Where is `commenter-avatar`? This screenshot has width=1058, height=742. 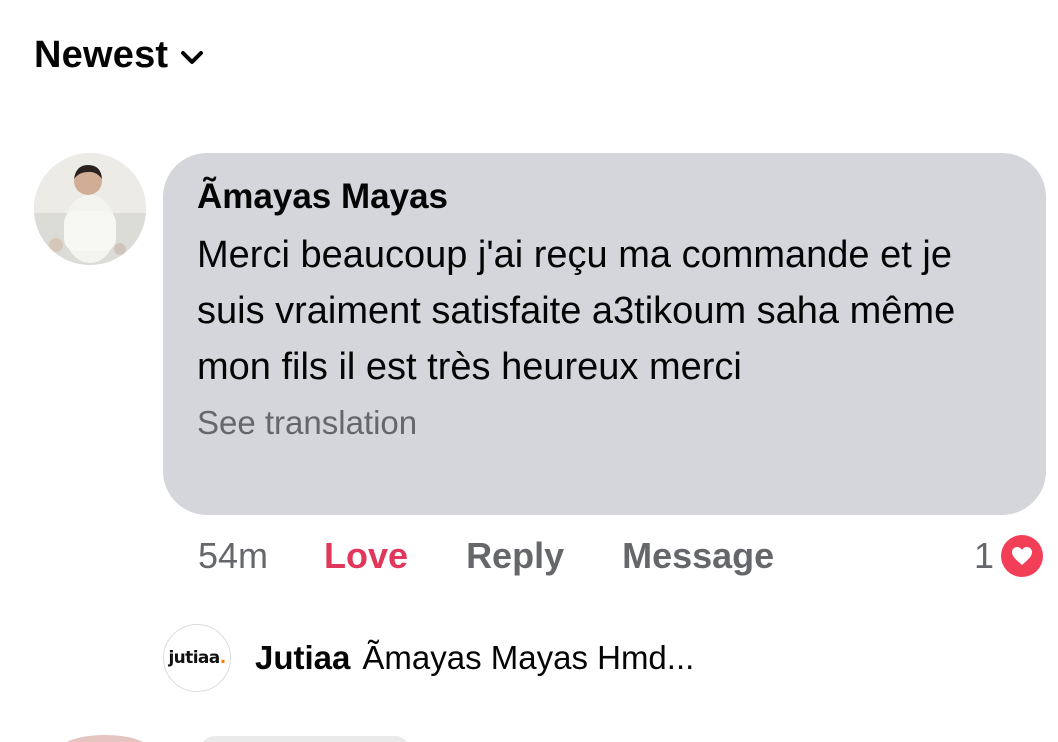 commenter-avatar is located at coordinates (90, 209).